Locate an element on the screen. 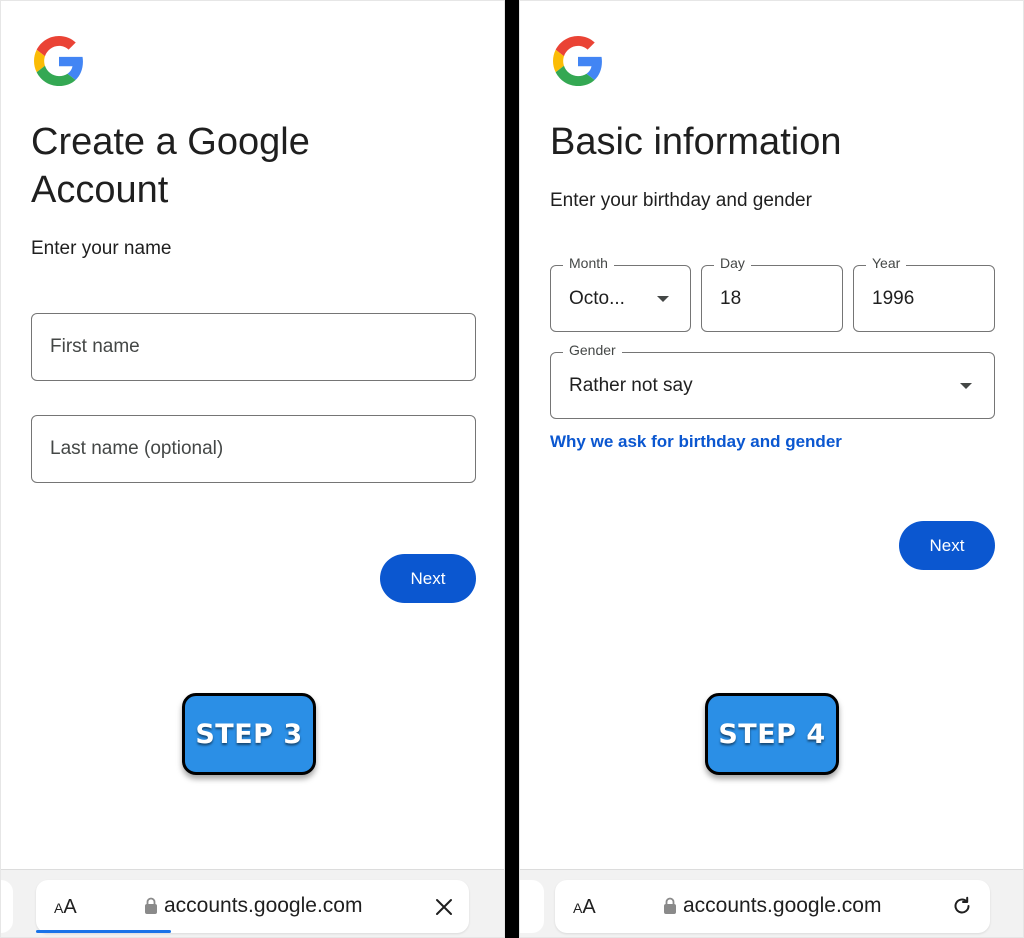 This screenshot has width=1024, height=938. gender-label: Gender is located at coordinates (592, 350).